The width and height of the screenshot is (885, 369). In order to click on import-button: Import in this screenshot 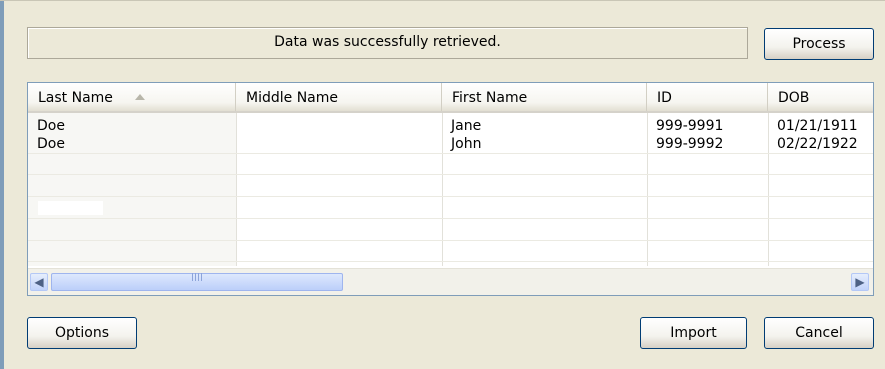, I will do `click(693, 333)`.